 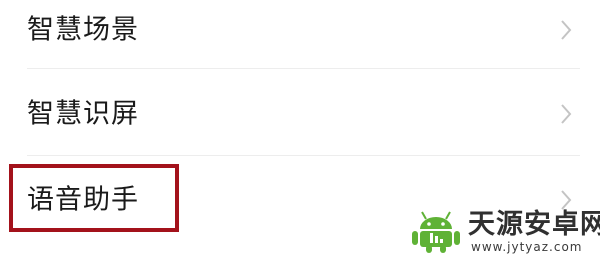 I want to click on watermark: 天源安卓网 www.jytyaz.com, so click(x=504, y=231).